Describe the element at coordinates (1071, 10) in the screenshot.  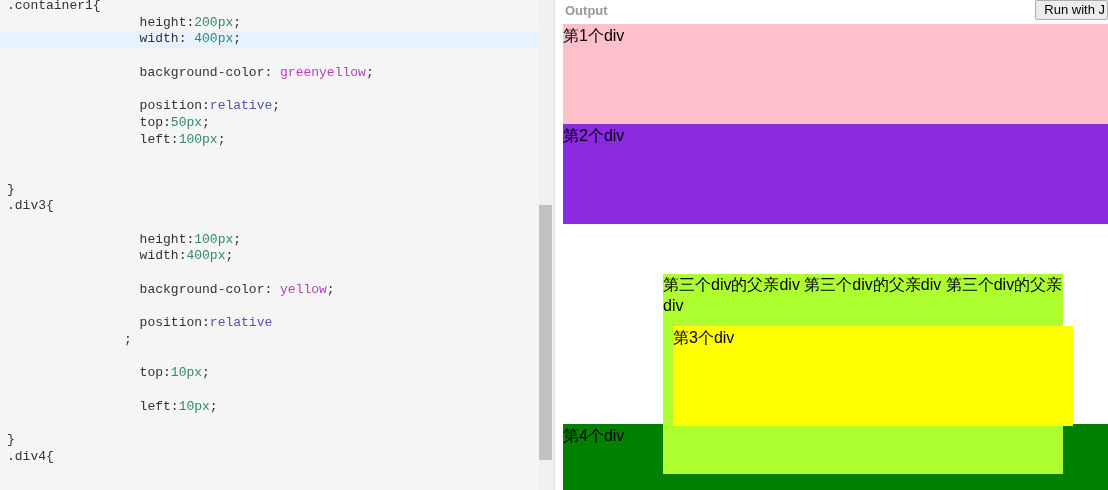
I see `run-button: Run with J` at that location.